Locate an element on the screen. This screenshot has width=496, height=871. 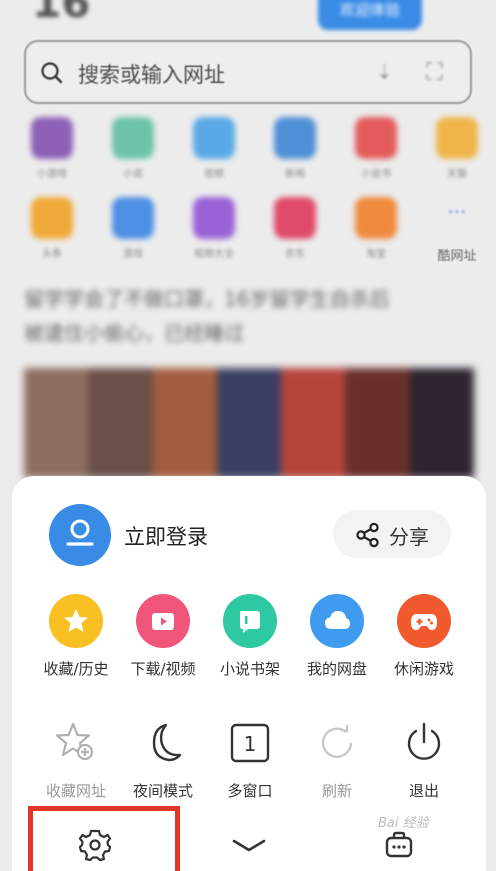
shortcut-label: 小说书 is located at coordinates (376, 174).